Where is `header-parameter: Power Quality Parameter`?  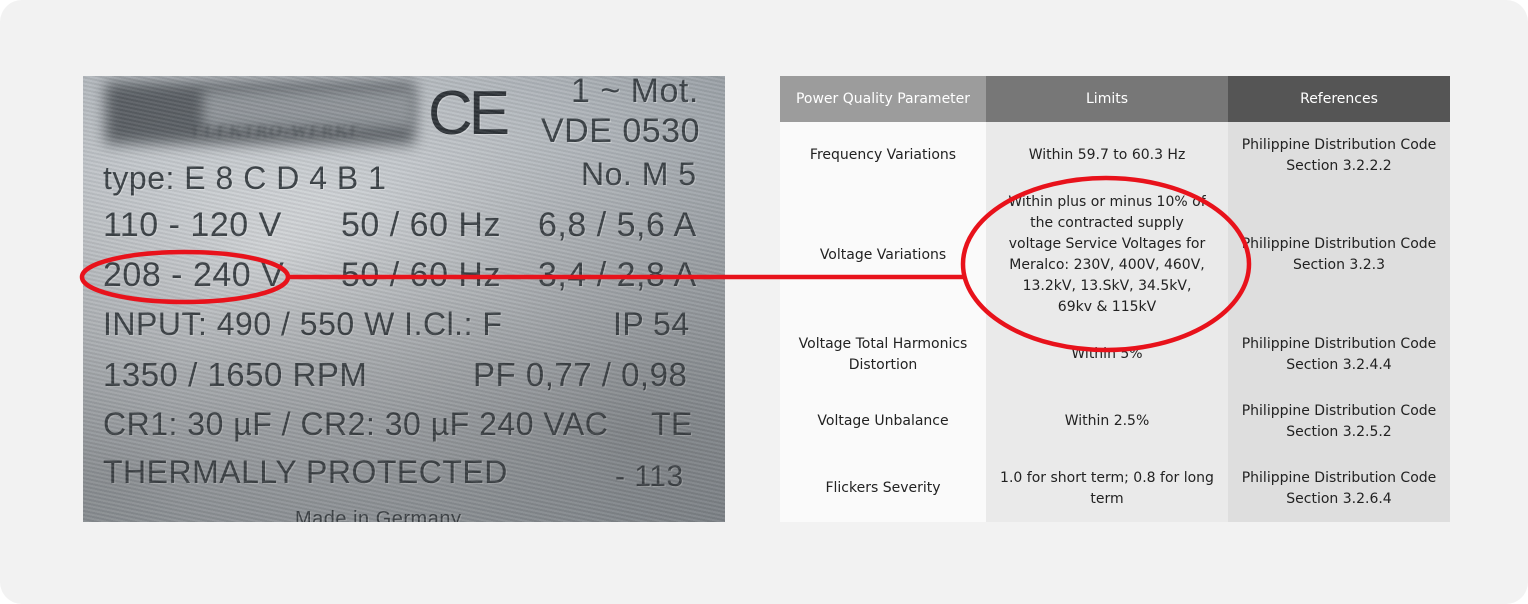 header-parameter: Power Quality Parameter is located at coordinates (883, 99).